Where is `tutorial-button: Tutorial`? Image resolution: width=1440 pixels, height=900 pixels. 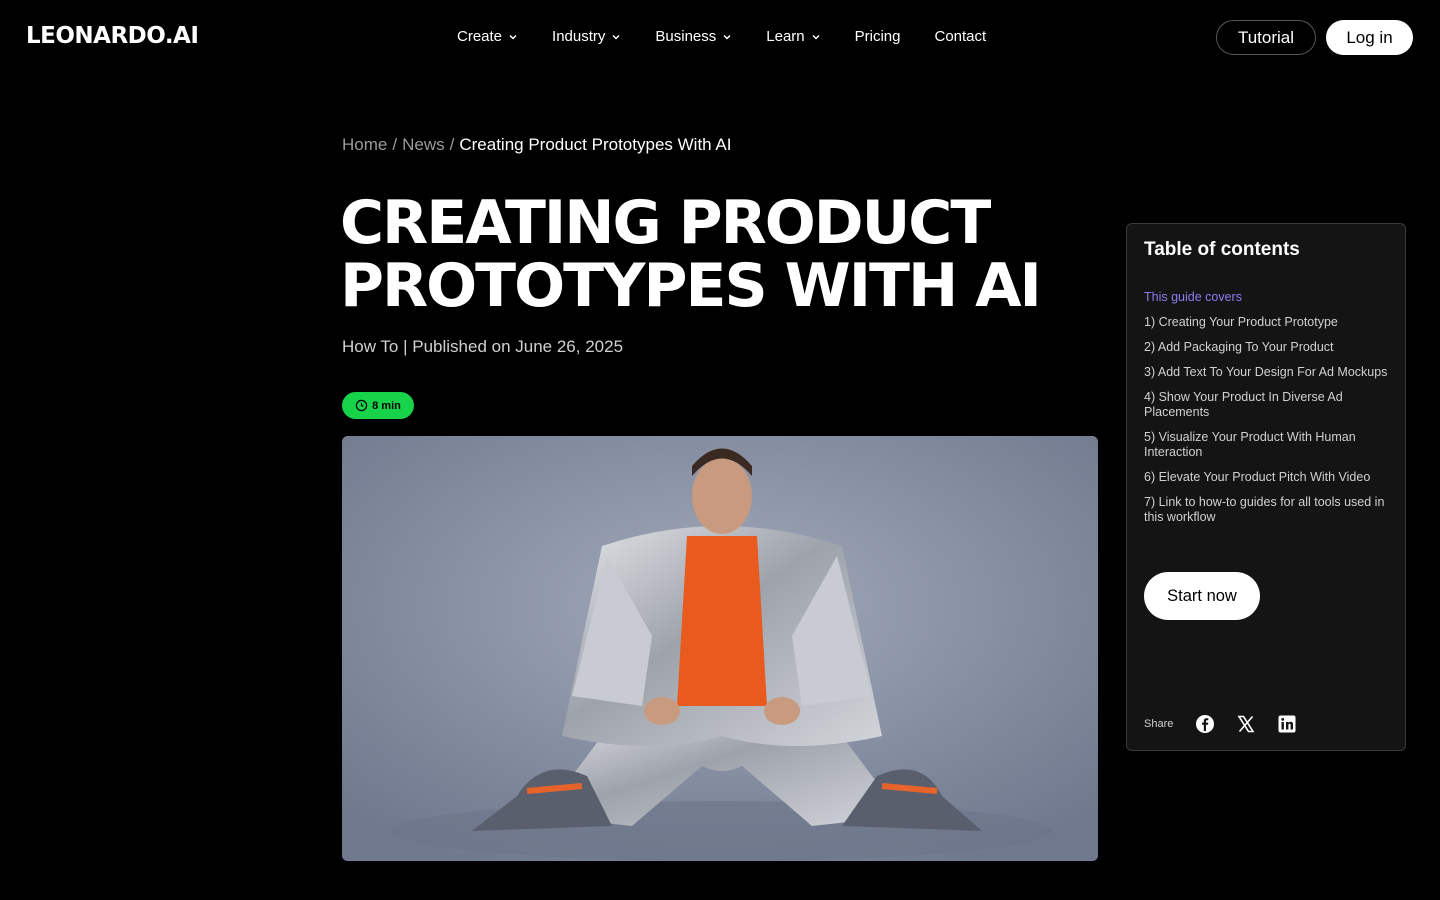
tutorial-button: Tutorial is located at coordinates (1266, 37).